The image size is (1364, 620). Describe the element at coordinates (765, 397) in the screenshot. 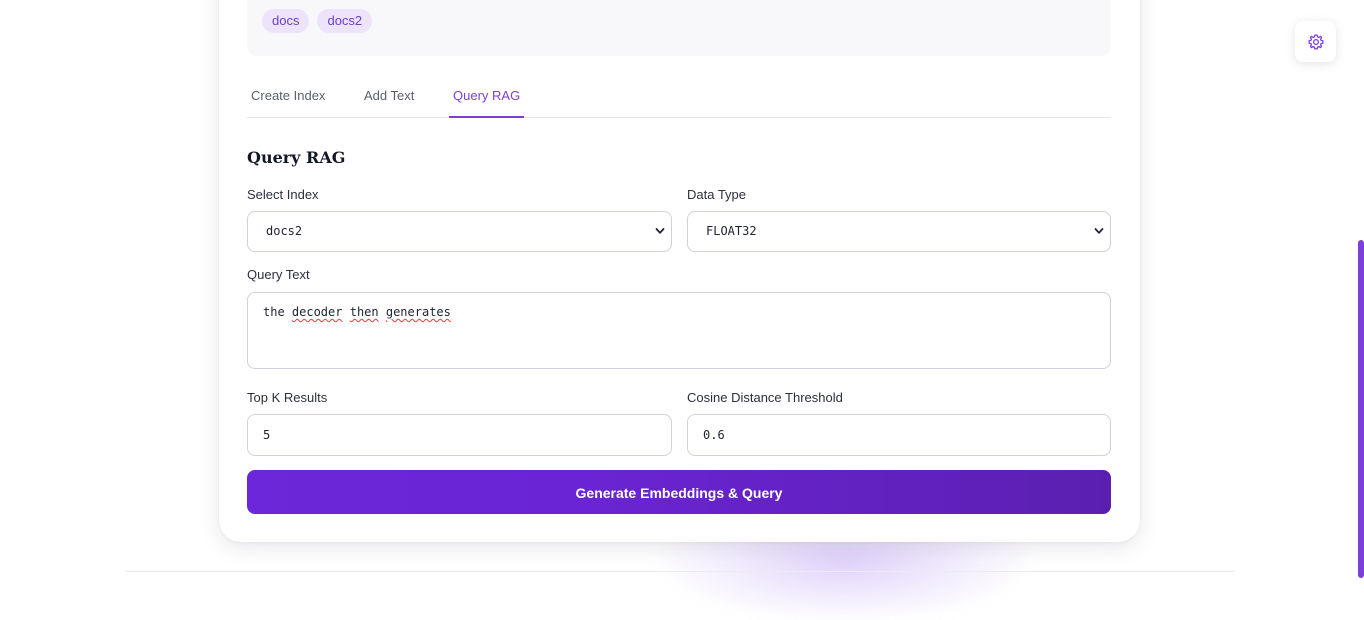

I see `threshold-label: Cosine Distance Threshold` at that location.